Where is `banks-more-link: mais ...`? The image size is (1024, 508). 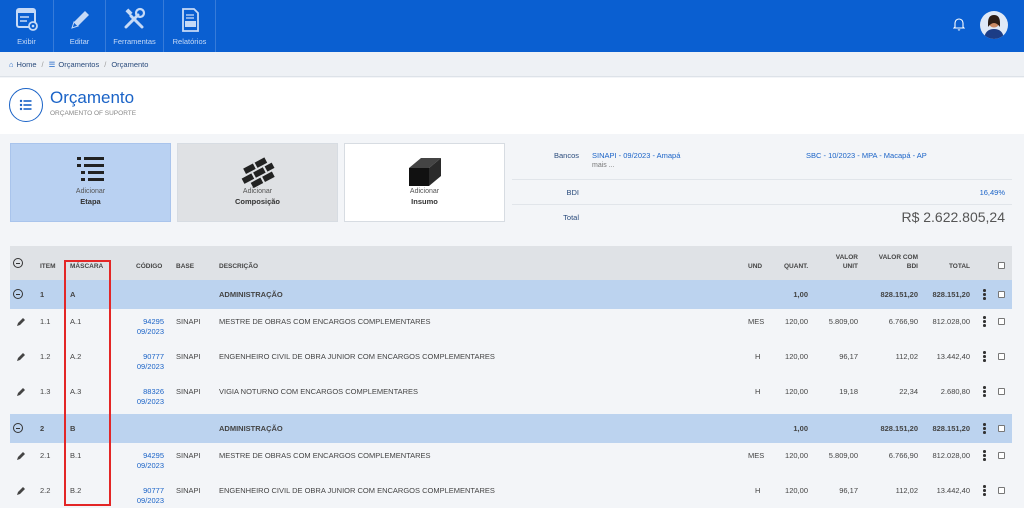
banks-more-link: mais ... is located at coordinates (603, 165).